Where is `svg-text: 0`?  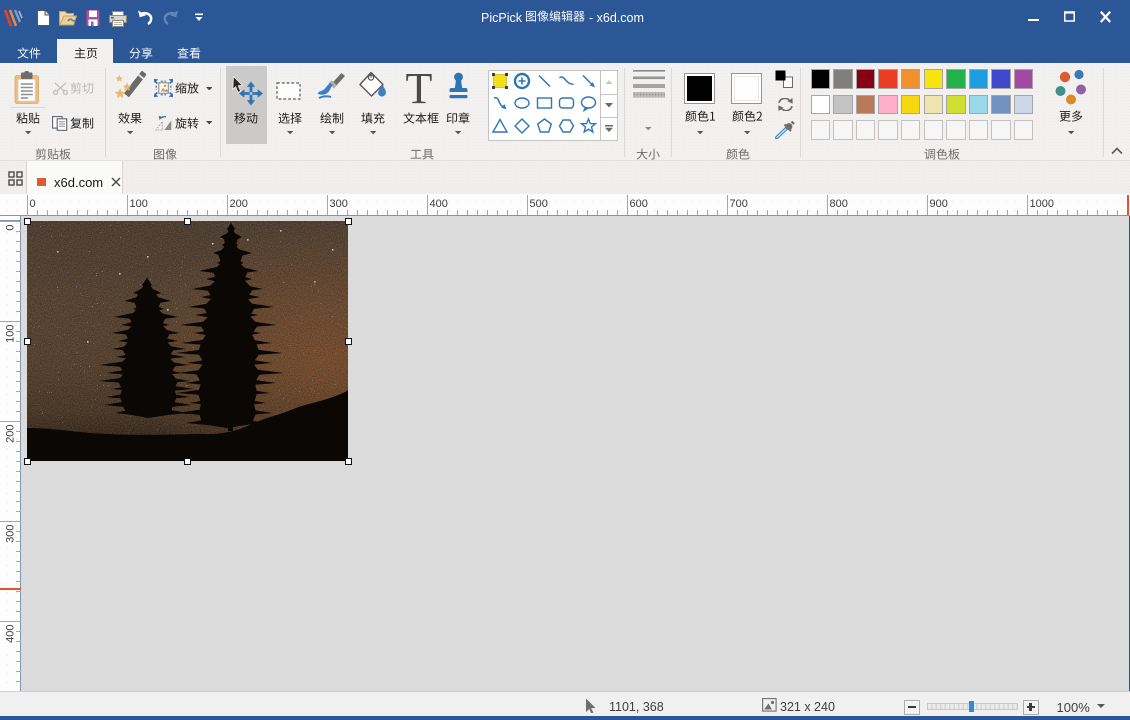
svg-text: 0 is located at coordinates (11, 227).